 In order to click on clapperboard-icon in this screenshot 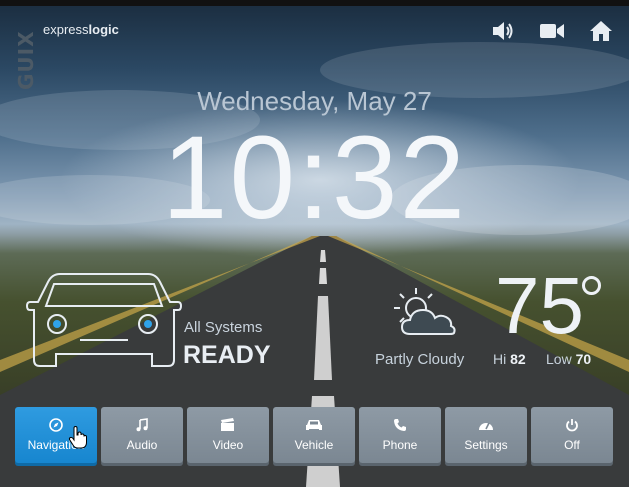, I will do `click(227, 424)`.